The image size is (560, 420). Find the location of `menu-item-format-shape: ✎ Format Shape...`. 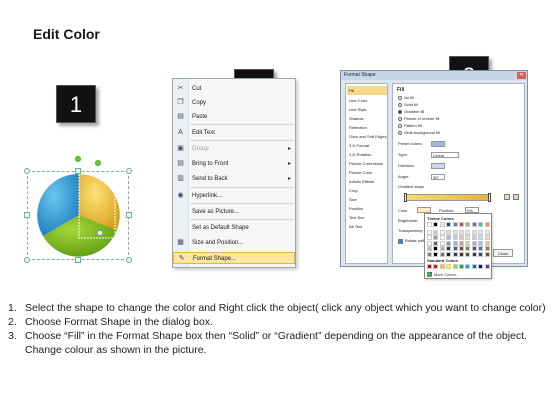

menu-item-format-shape: ✎ Format Shape... is located at coordinates (234, 258).